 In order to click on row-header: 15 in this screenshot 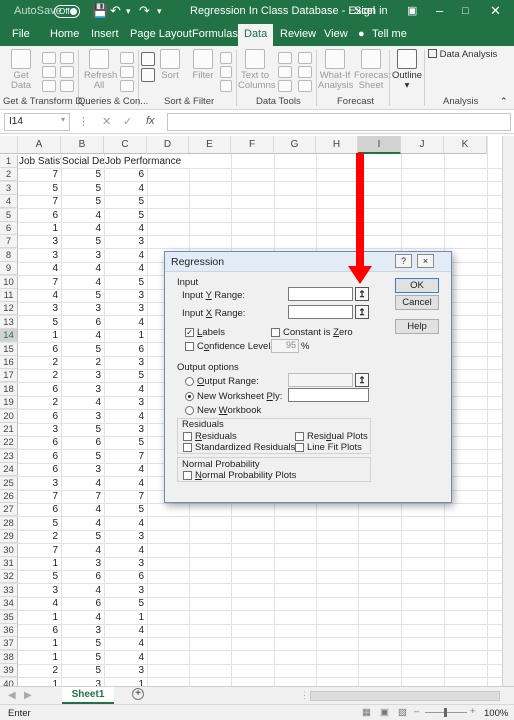, I will do `click(9, 349)`.